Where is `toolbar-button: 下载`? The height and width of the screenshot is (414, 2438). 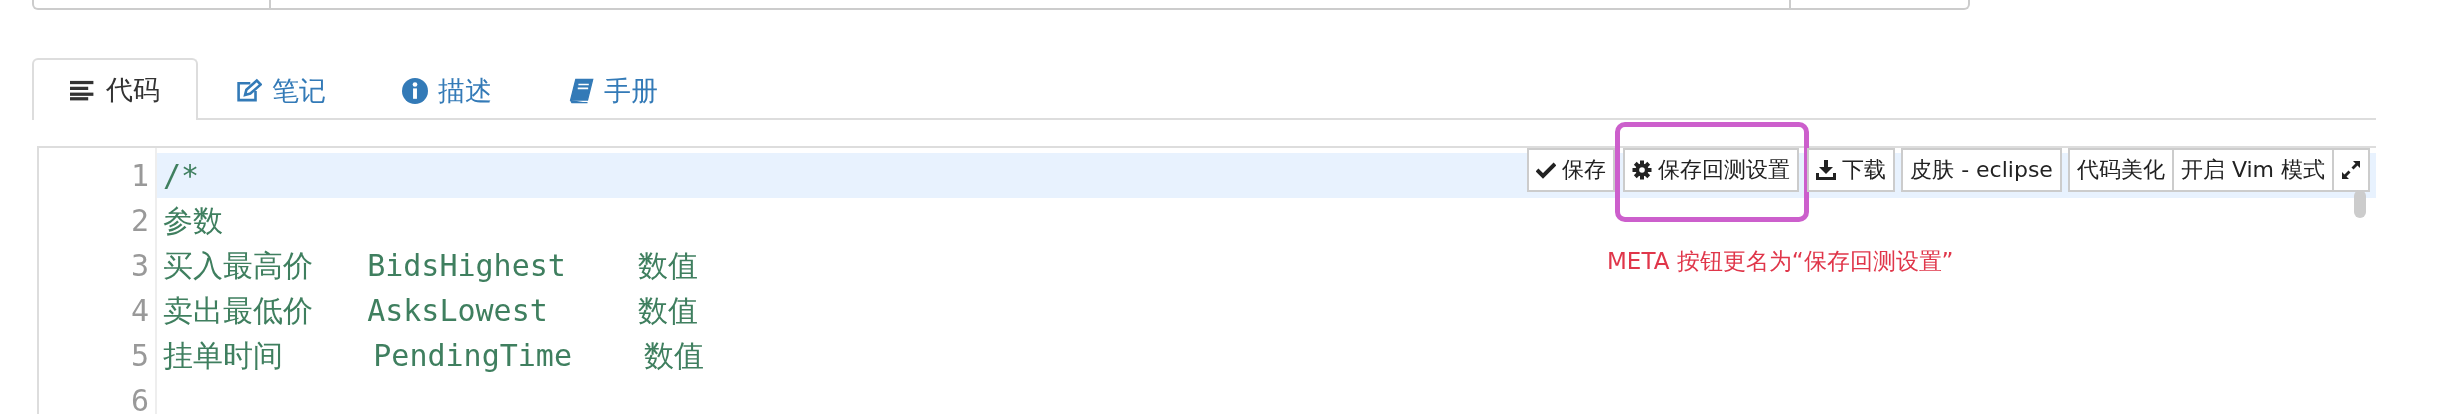
toolbar-button: 下载 is located at coordinates (1851, 170).